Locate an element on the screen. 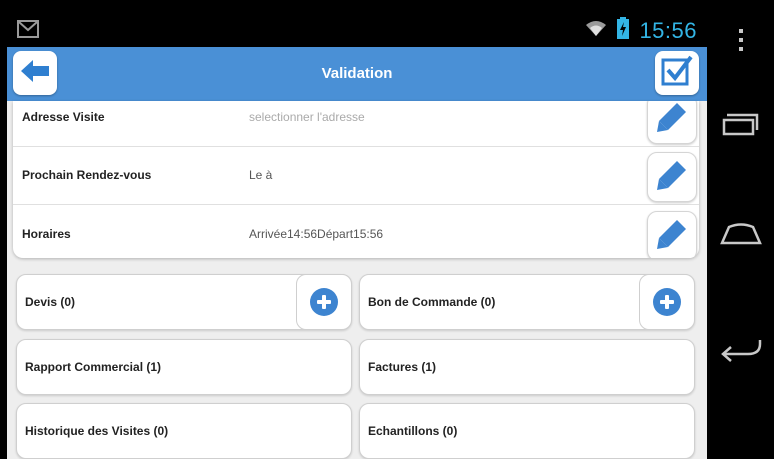 Image resolution: width=774 pixels, height=459 pixels. factures-card: Factures (1) is located at coordinates (527, 367).